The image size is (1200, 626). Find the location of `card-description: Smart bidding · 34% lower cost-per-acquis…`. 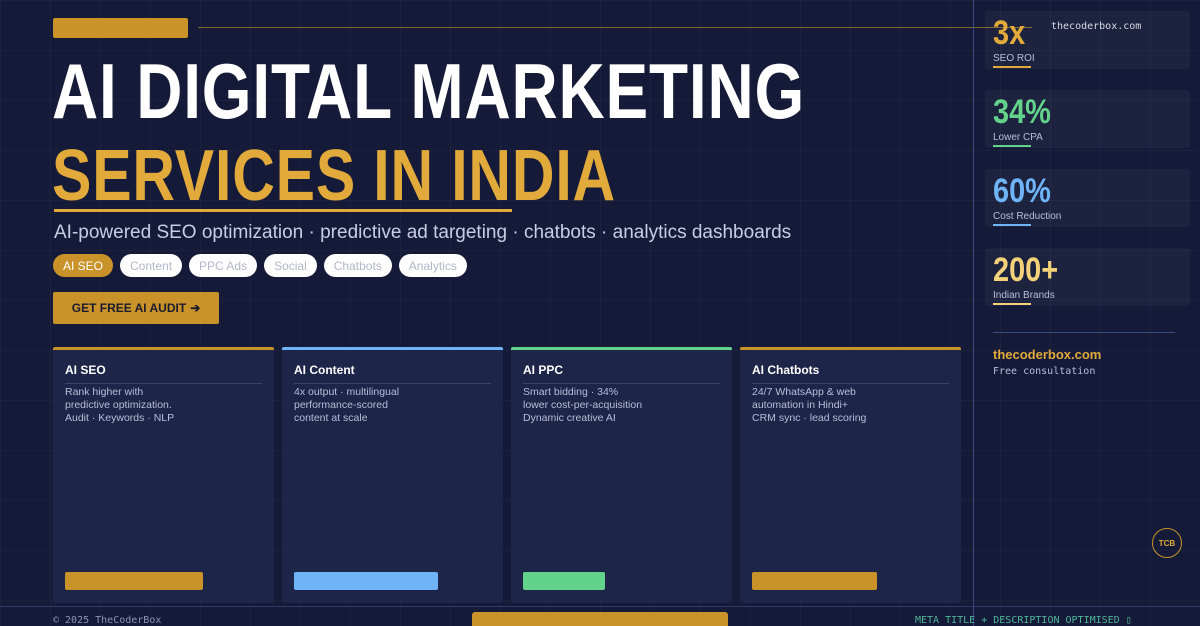

card-description: Smart bidding · 34% lower cost-per-acquis… is located at coordinates (621, 405).